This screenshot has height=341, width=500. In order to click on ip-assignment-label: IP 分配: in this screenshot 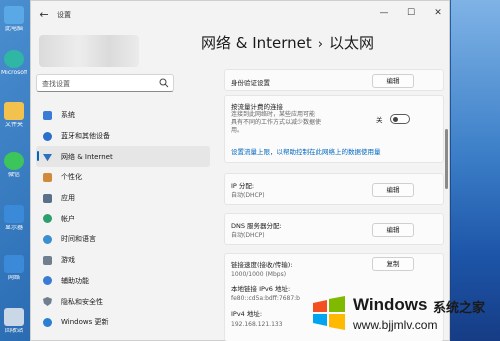, I will do `click(243, 186)`.